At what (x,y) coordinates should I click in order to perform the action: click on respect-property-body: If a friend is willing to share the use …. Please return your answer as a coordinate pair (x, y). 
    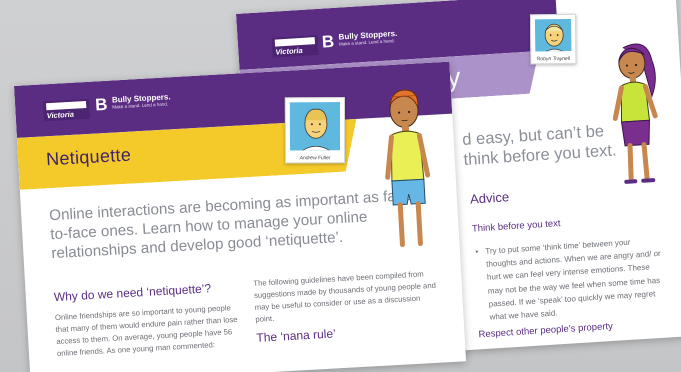
    Looking at the image, I should click on (581, 349).